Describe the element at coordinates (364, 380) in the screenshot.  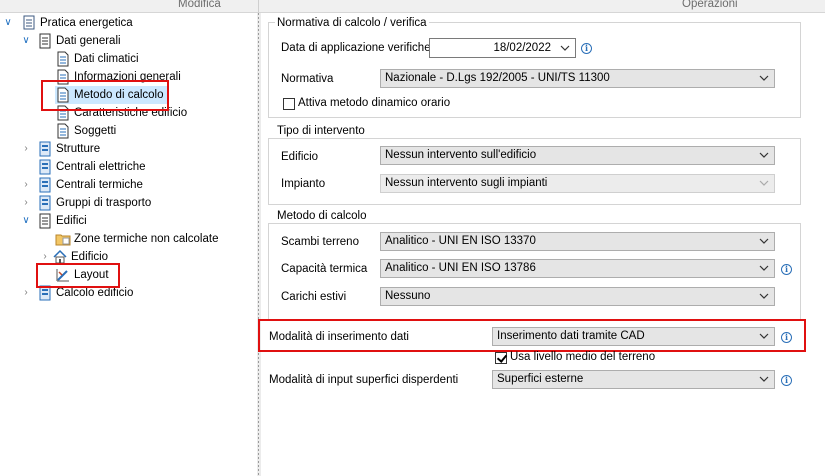
I see `modalita-input-label: Modalità di input superfici disperdenti` at that location.